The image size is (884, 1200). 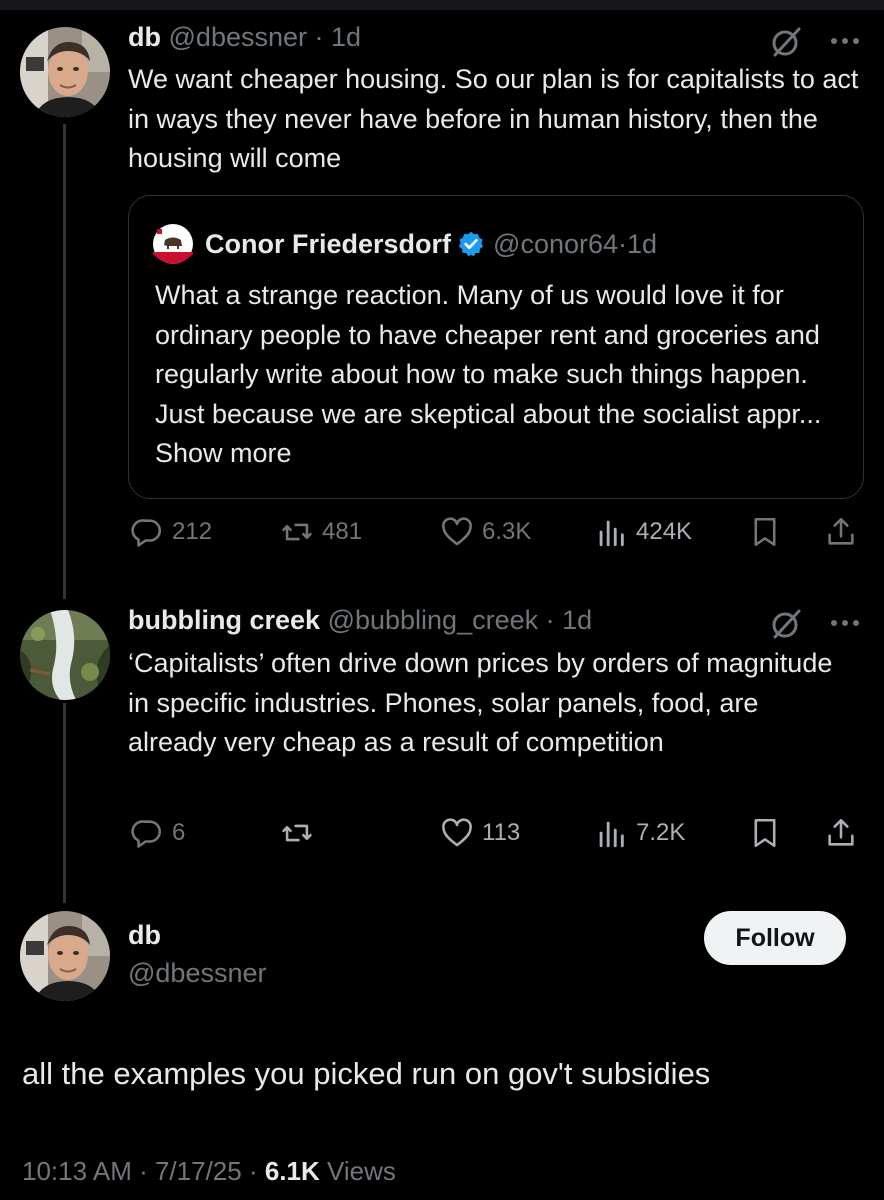 What do you see at coordinates (179, 832) in the screenshot?
I see `reply-count: 6` at bounding box center [179, 832].